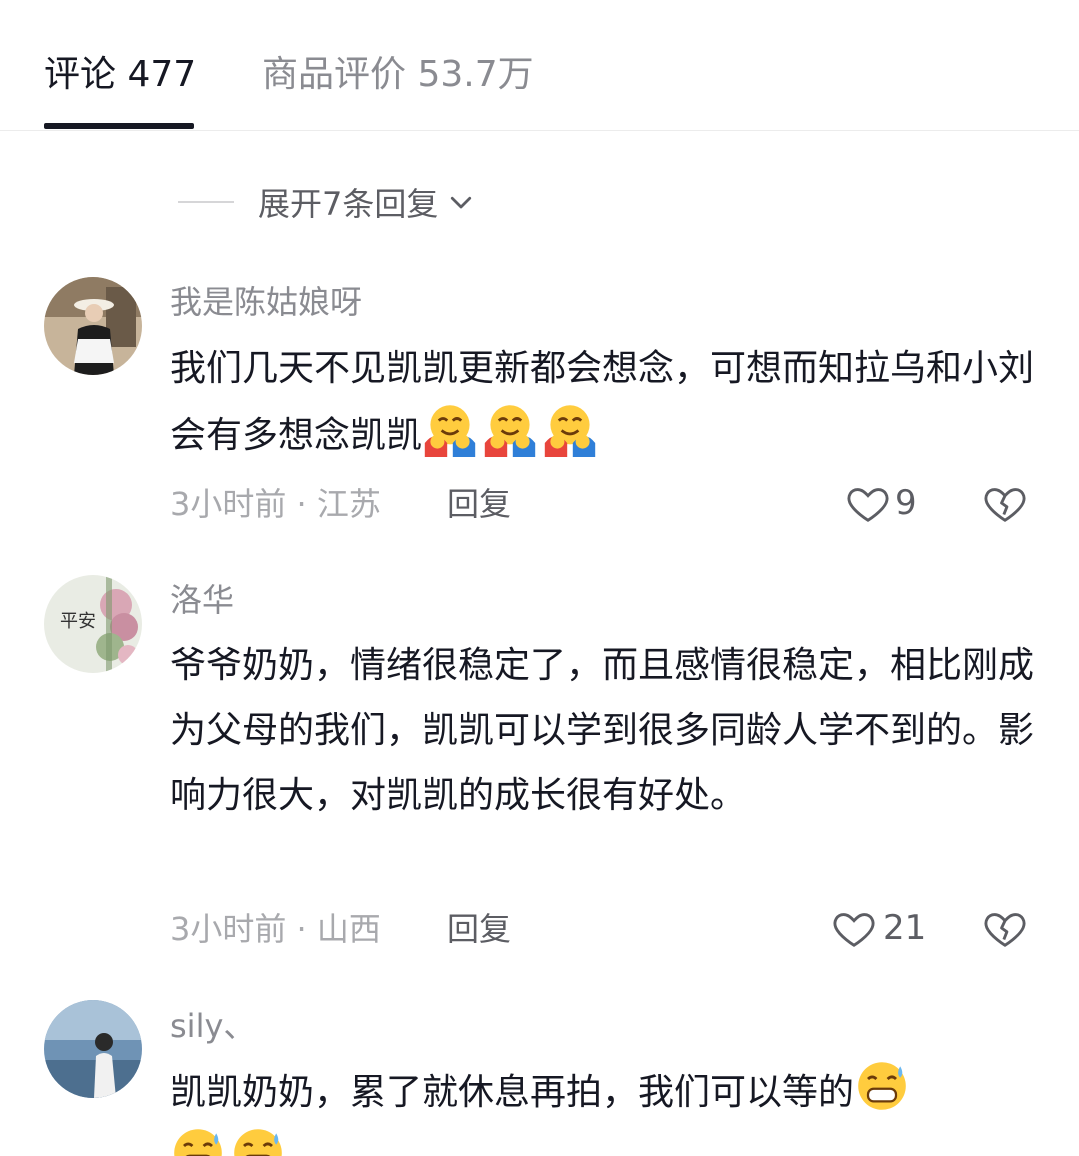 The height and width of the screenshot is (1156, 1079). What do you see at coordinates (398, 75) in the screenshot?
I see `tab-product-reviews: 商品评价 53.7万` at bounding box center [398, 75].